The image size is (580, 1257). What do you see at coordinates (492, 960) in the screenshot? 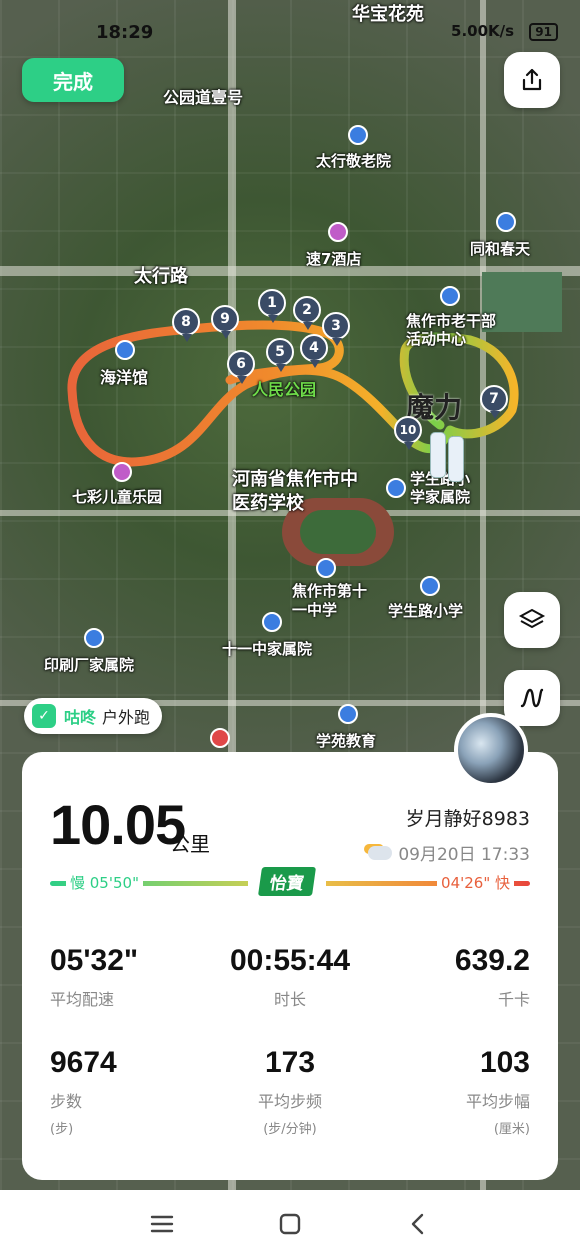
I see `calories-value: 639.2` at bounding box center [492, 960].